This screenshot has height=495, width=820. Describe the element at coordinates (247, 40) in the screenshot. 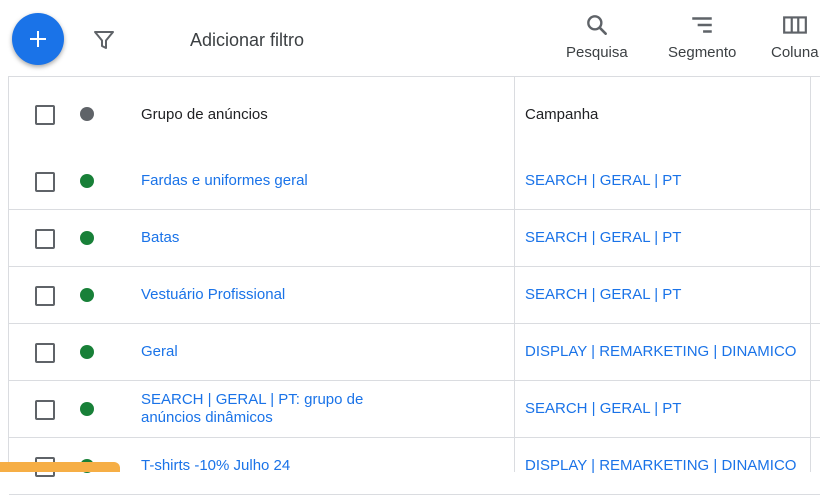

I see `add-filter-button: Adicionar filtro` at that location.